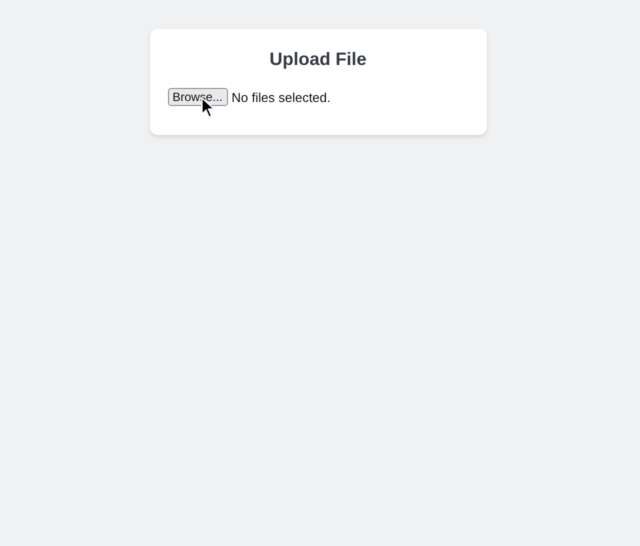 This screenshot has height=546, width=640. What do you see at coordinates (318, 59) in the screenshot?
I see `card-title: Upload File` at bounding box center [318, 59].